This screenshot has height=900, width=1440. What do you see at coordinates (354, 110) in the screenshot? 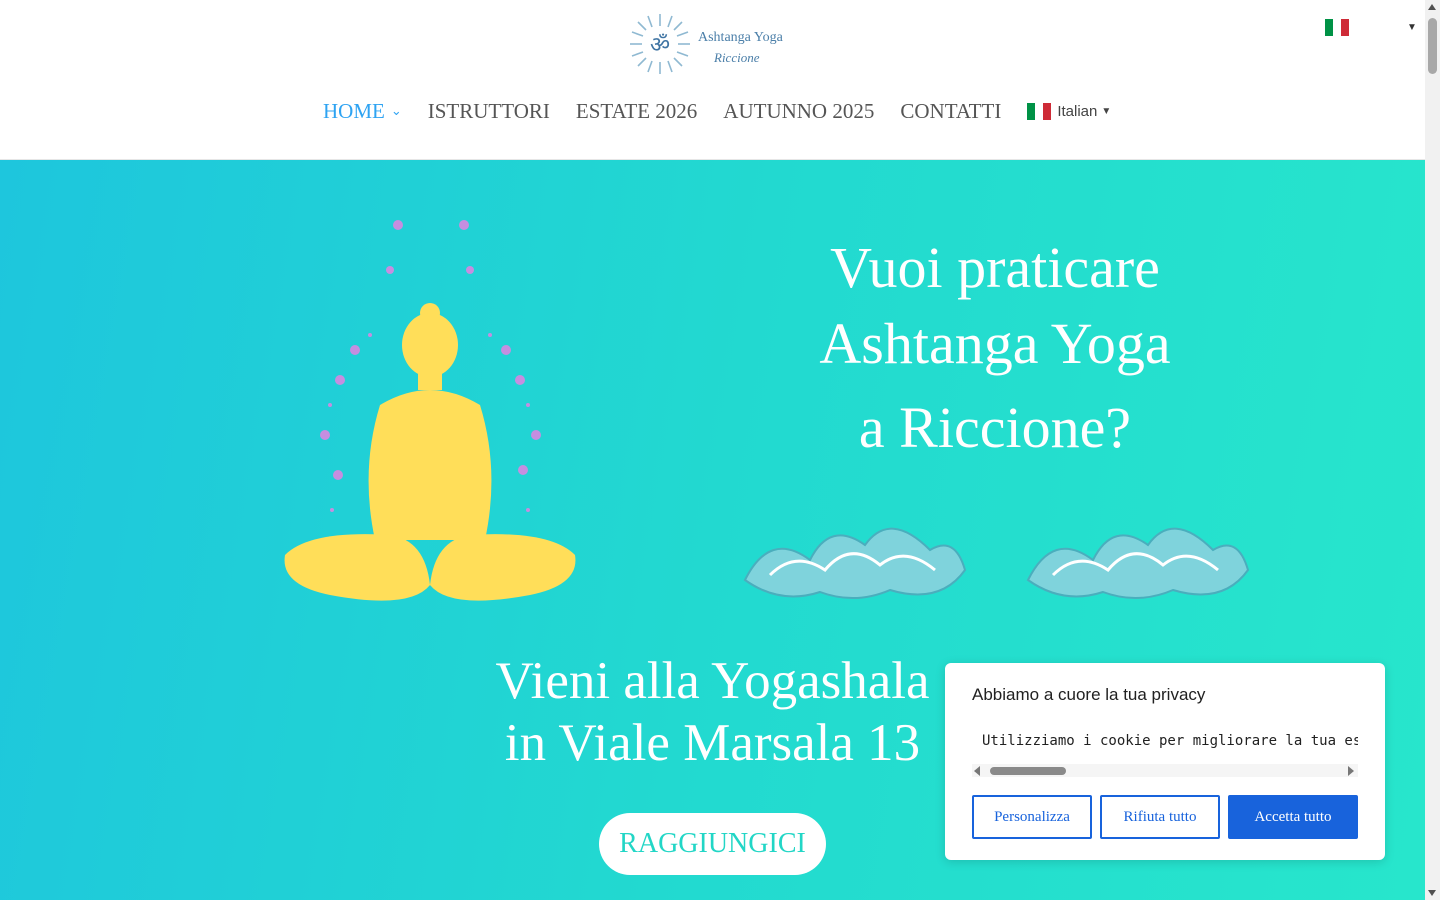
I see `nav-home-label: HOME` at bounding box center [354, 110].